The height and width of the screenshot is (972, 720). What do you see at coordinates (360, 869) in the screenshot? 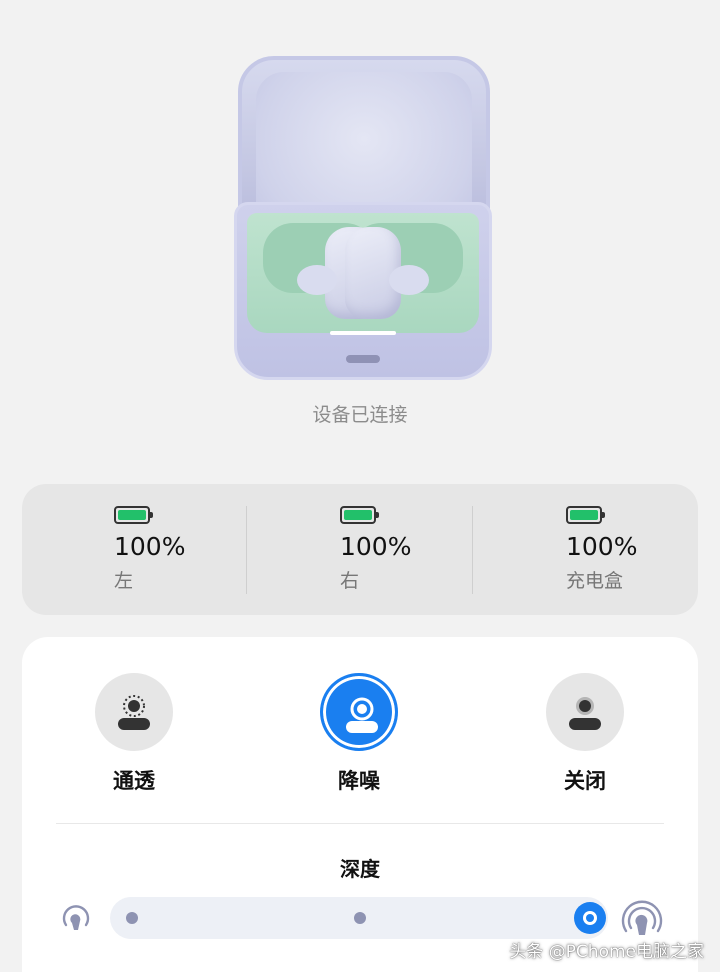
I see `depth-title: 深度` at bounding box center [360, 869].